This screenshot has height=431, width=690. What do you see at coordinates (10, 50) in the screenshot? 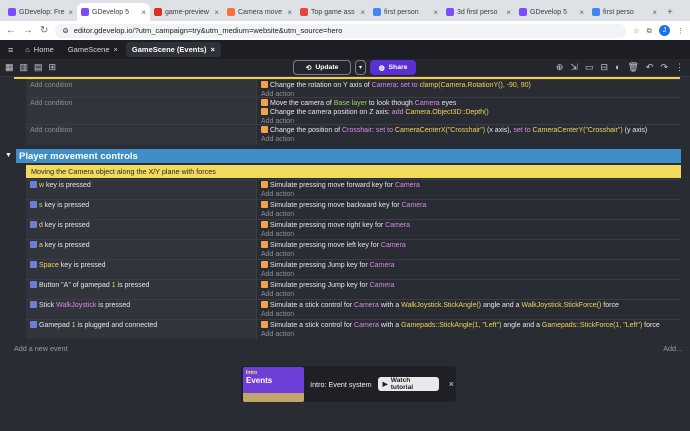
I see `menu-icon: ≡` at bounding box center [10, 50].